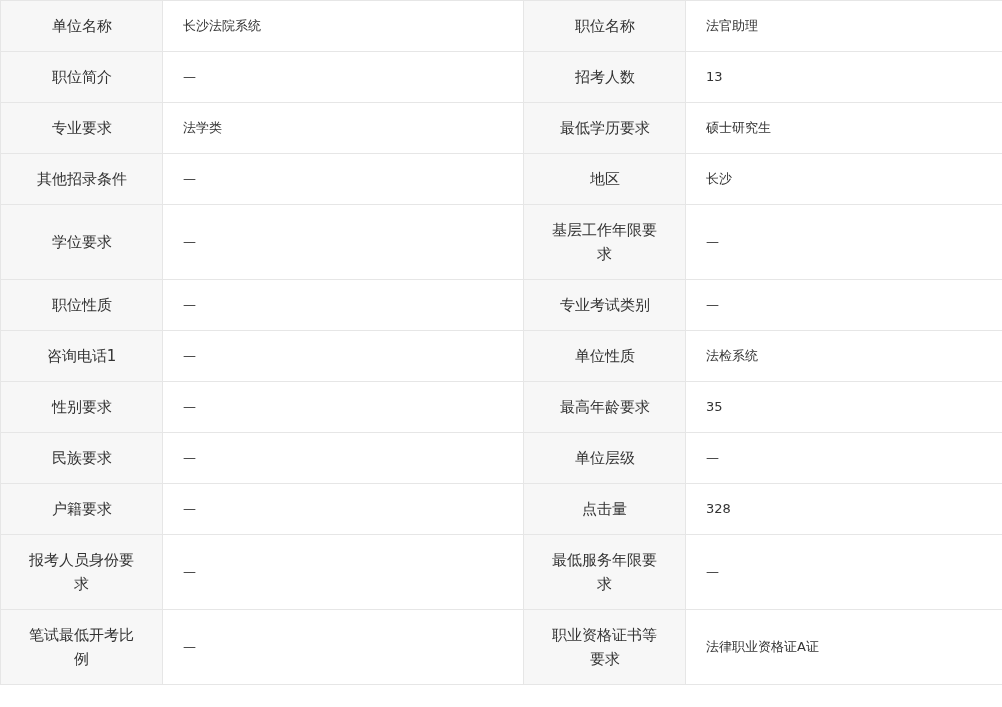  I want to click on field-label: 职位简介, so click(81, 77).